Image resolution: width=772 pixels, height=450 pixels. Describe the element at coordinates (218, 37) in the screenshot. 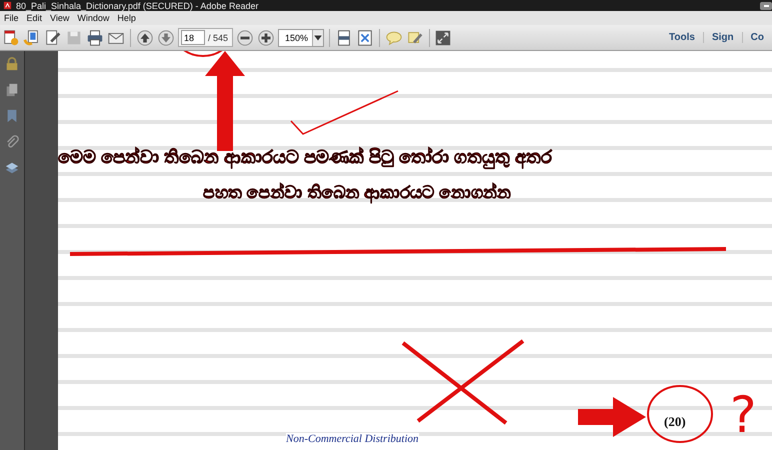

I see `page-count: / 545` at that location.